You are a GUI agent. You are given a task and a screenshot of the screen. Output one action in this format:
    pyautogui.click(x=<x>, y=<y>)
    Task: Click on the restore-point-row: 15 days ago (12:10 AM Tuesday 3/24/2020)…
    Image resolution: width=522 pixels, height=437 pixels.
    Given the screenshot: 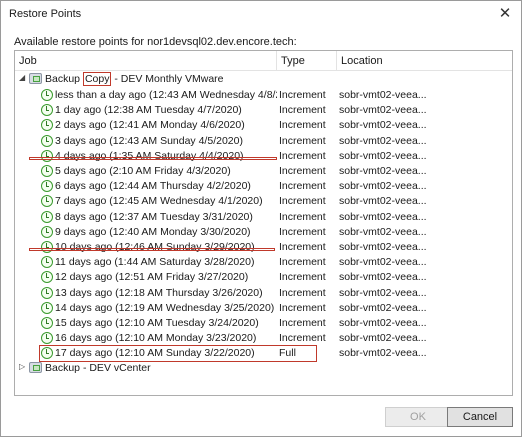 What is the action you would take?
    pyautogui.click(x=263, y=323)
    